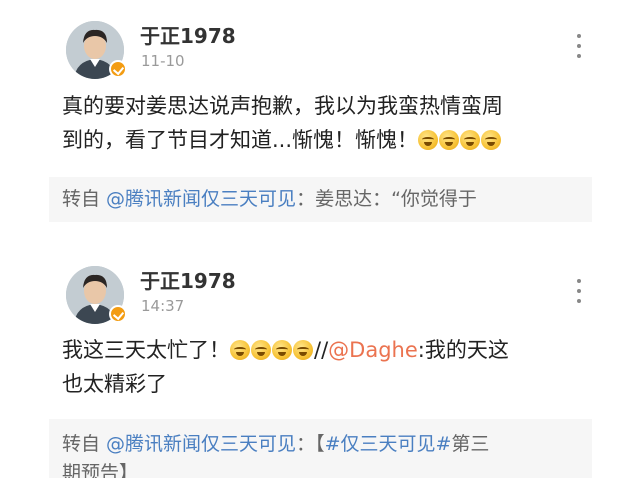 The height and width of the screenshot is (489, 641). Describe the element at coordinates (282, 106) in the screenshot. I see `post-text-line: 真的要对姜思达说声抱歉，我以为我蛮热情蛮周` at that location.